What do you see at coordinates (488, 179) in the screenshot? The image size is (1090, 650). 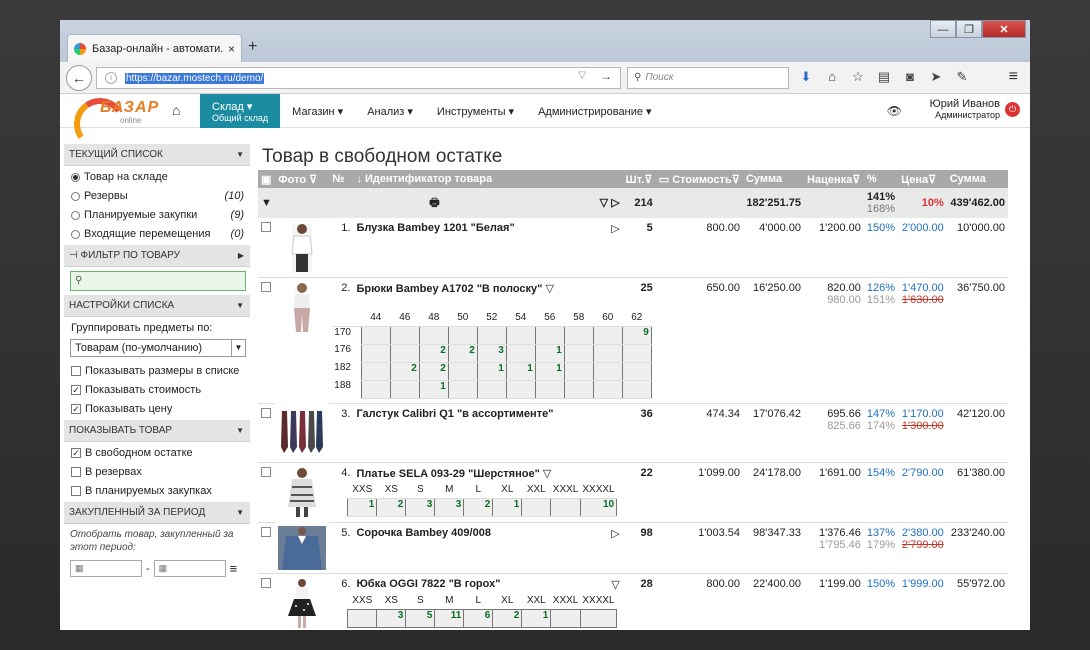 I see `column-identifier: ↓ Идентификатор товара` at bounding box center [488, 179].